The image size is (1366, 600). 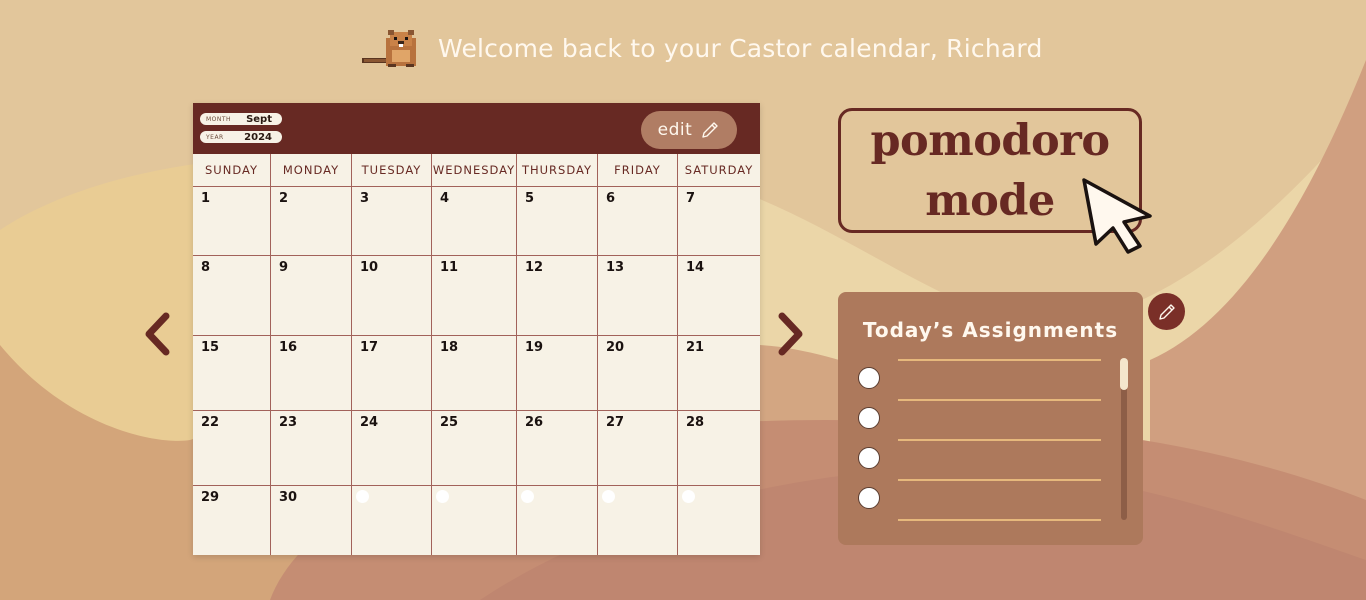 What do you see at coordinates (241, 119) in the screenshot?
I see `month-selector: MONTH Sept` at bounding box center [241, 119].